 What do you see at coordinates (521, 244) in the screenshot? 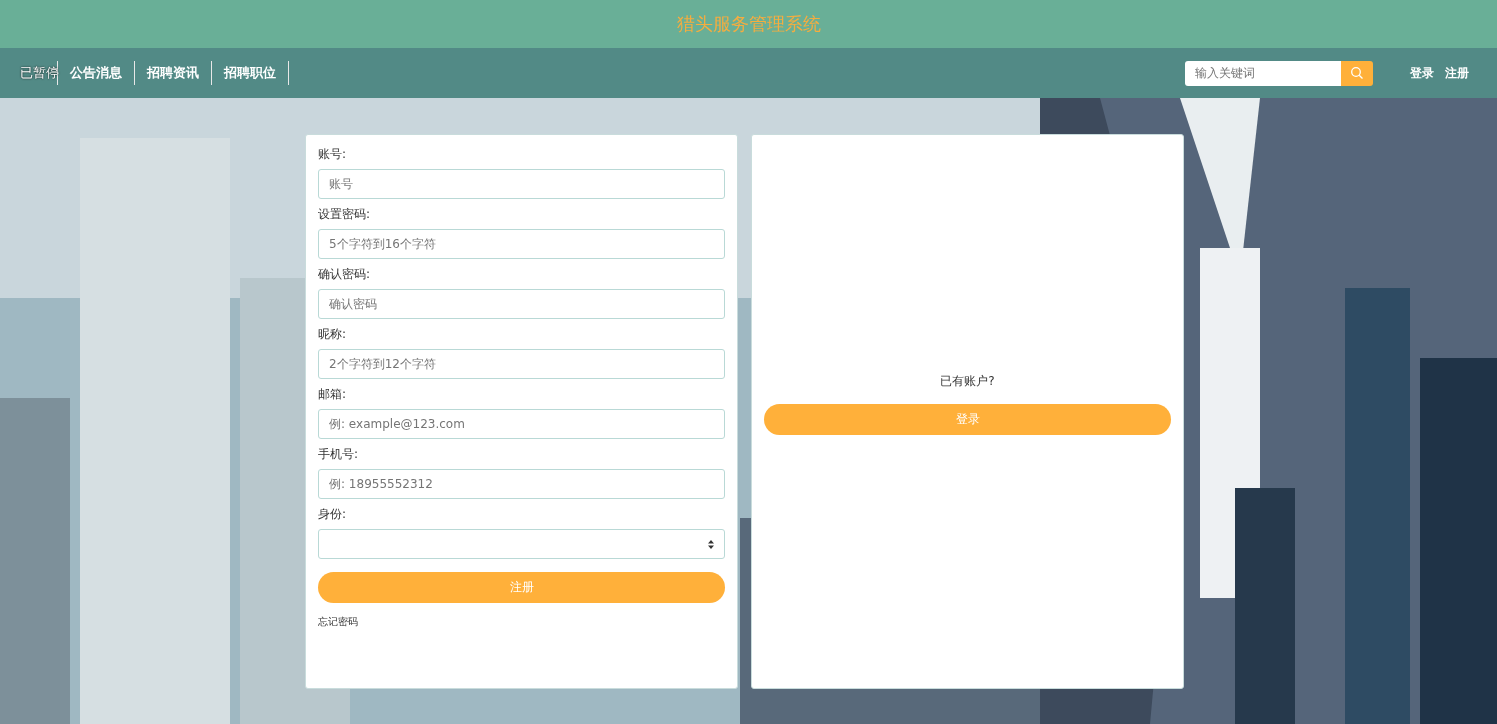
I see `input-field: 5个字符到16个字符` at bounding box center [521, 244].